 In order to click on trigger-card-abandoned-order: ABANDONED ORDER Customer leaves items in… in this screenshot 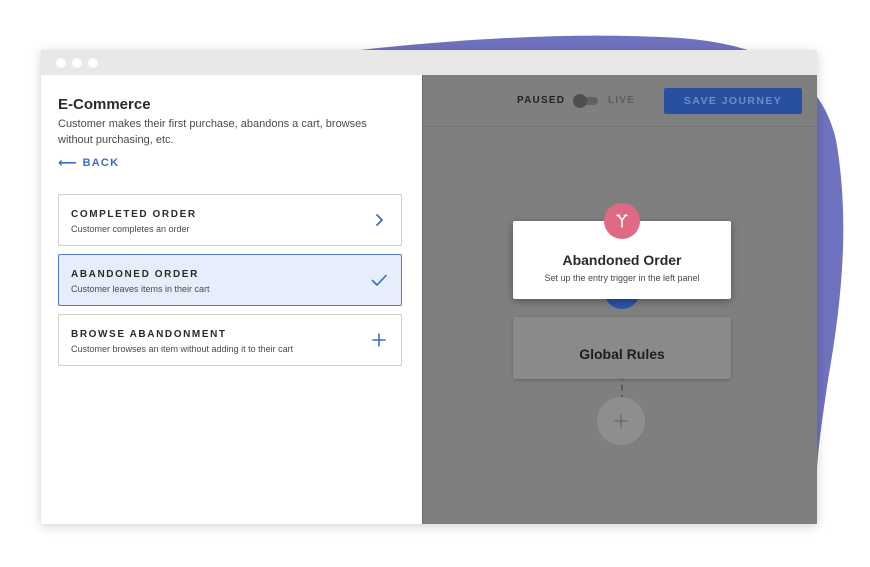, I will do `click(230, 280)`.